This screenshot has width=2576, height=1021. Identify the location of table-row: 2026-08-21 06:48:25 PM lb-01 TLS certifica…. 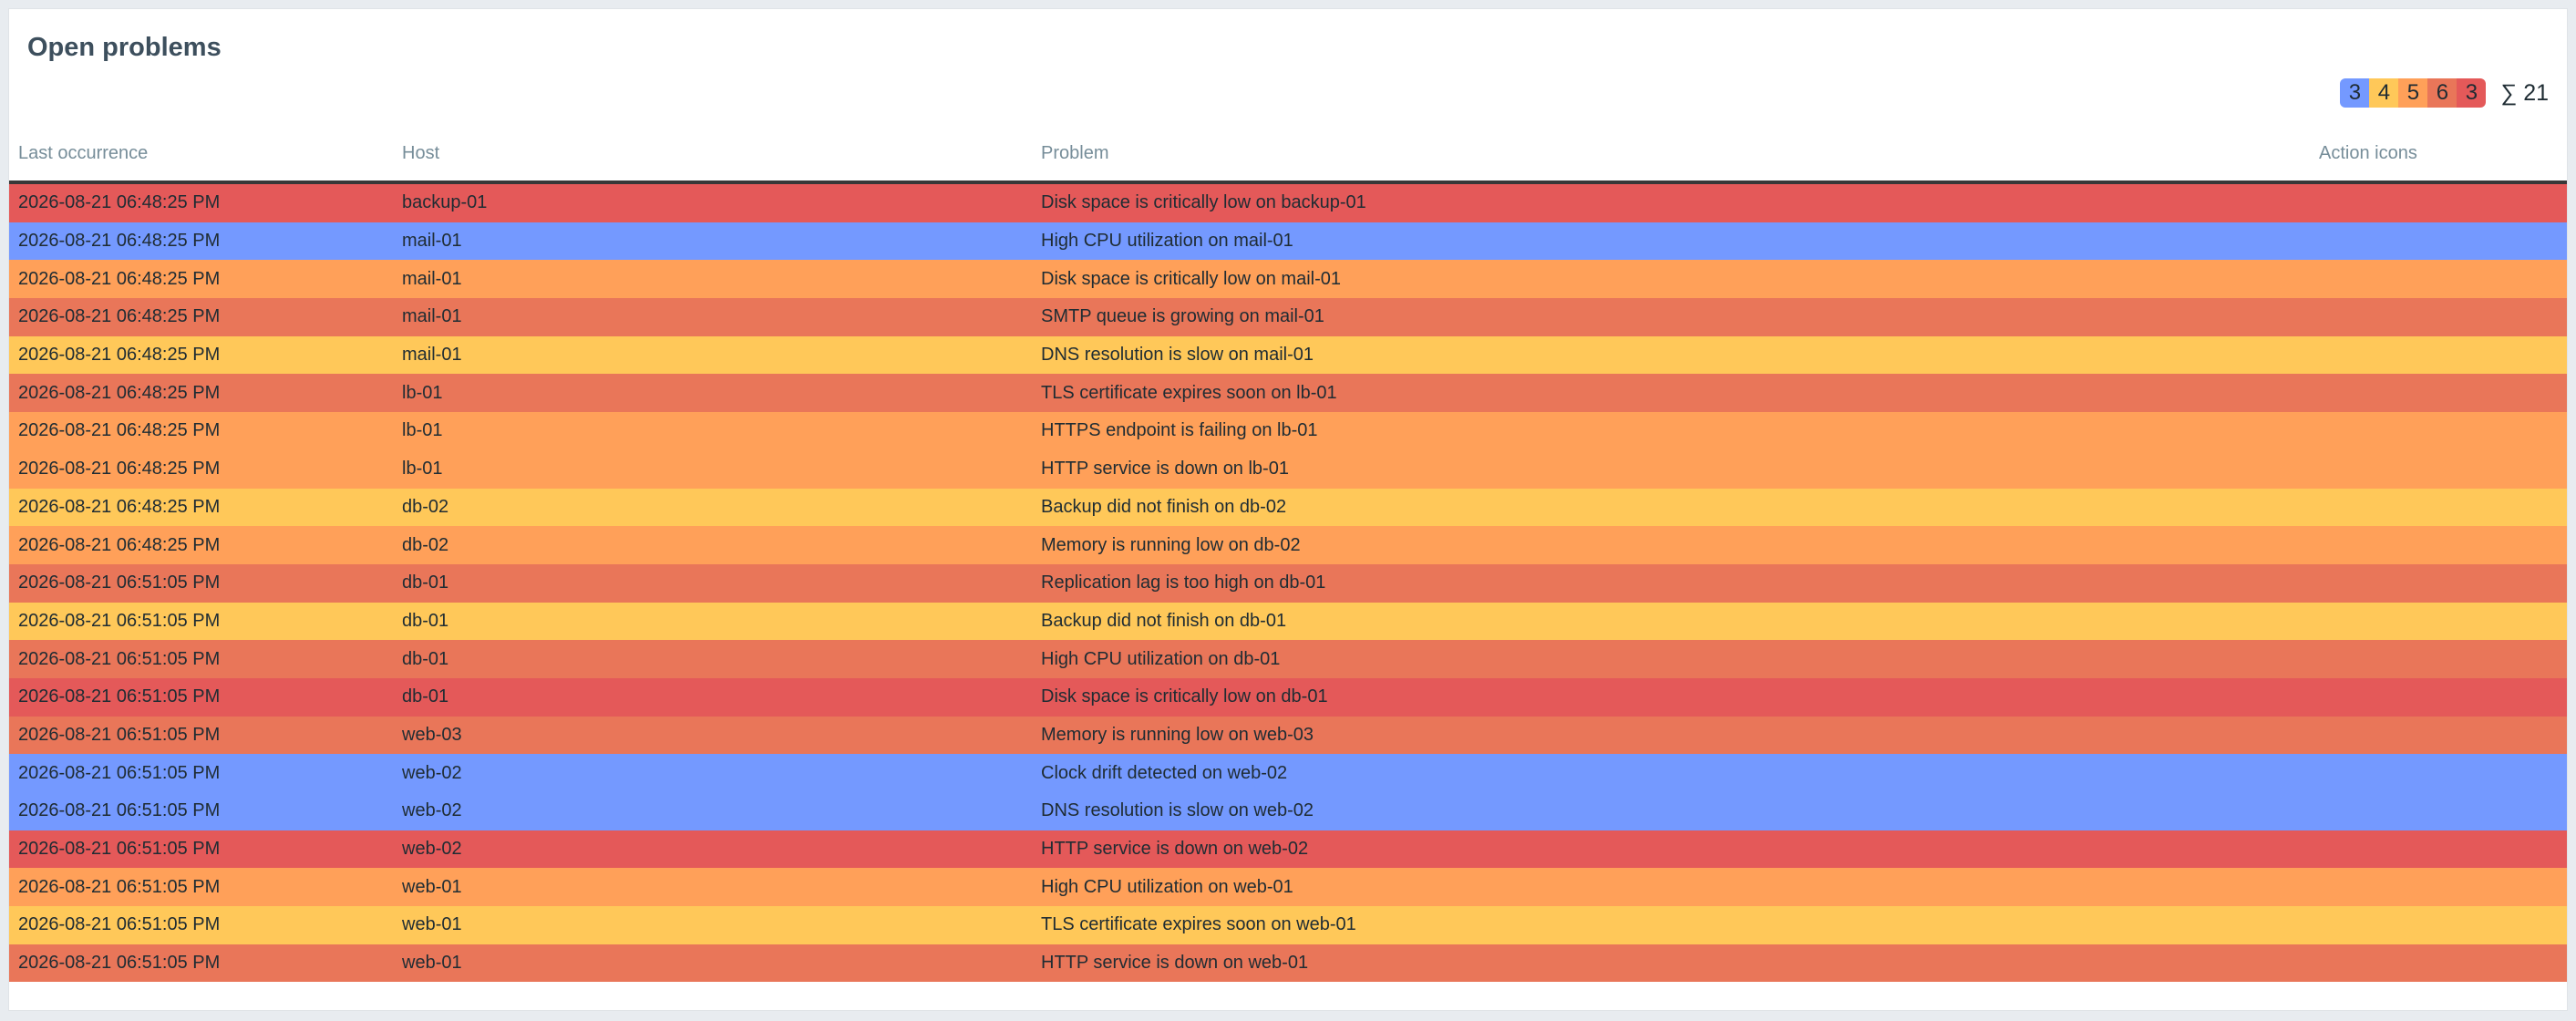
(1288, 393).